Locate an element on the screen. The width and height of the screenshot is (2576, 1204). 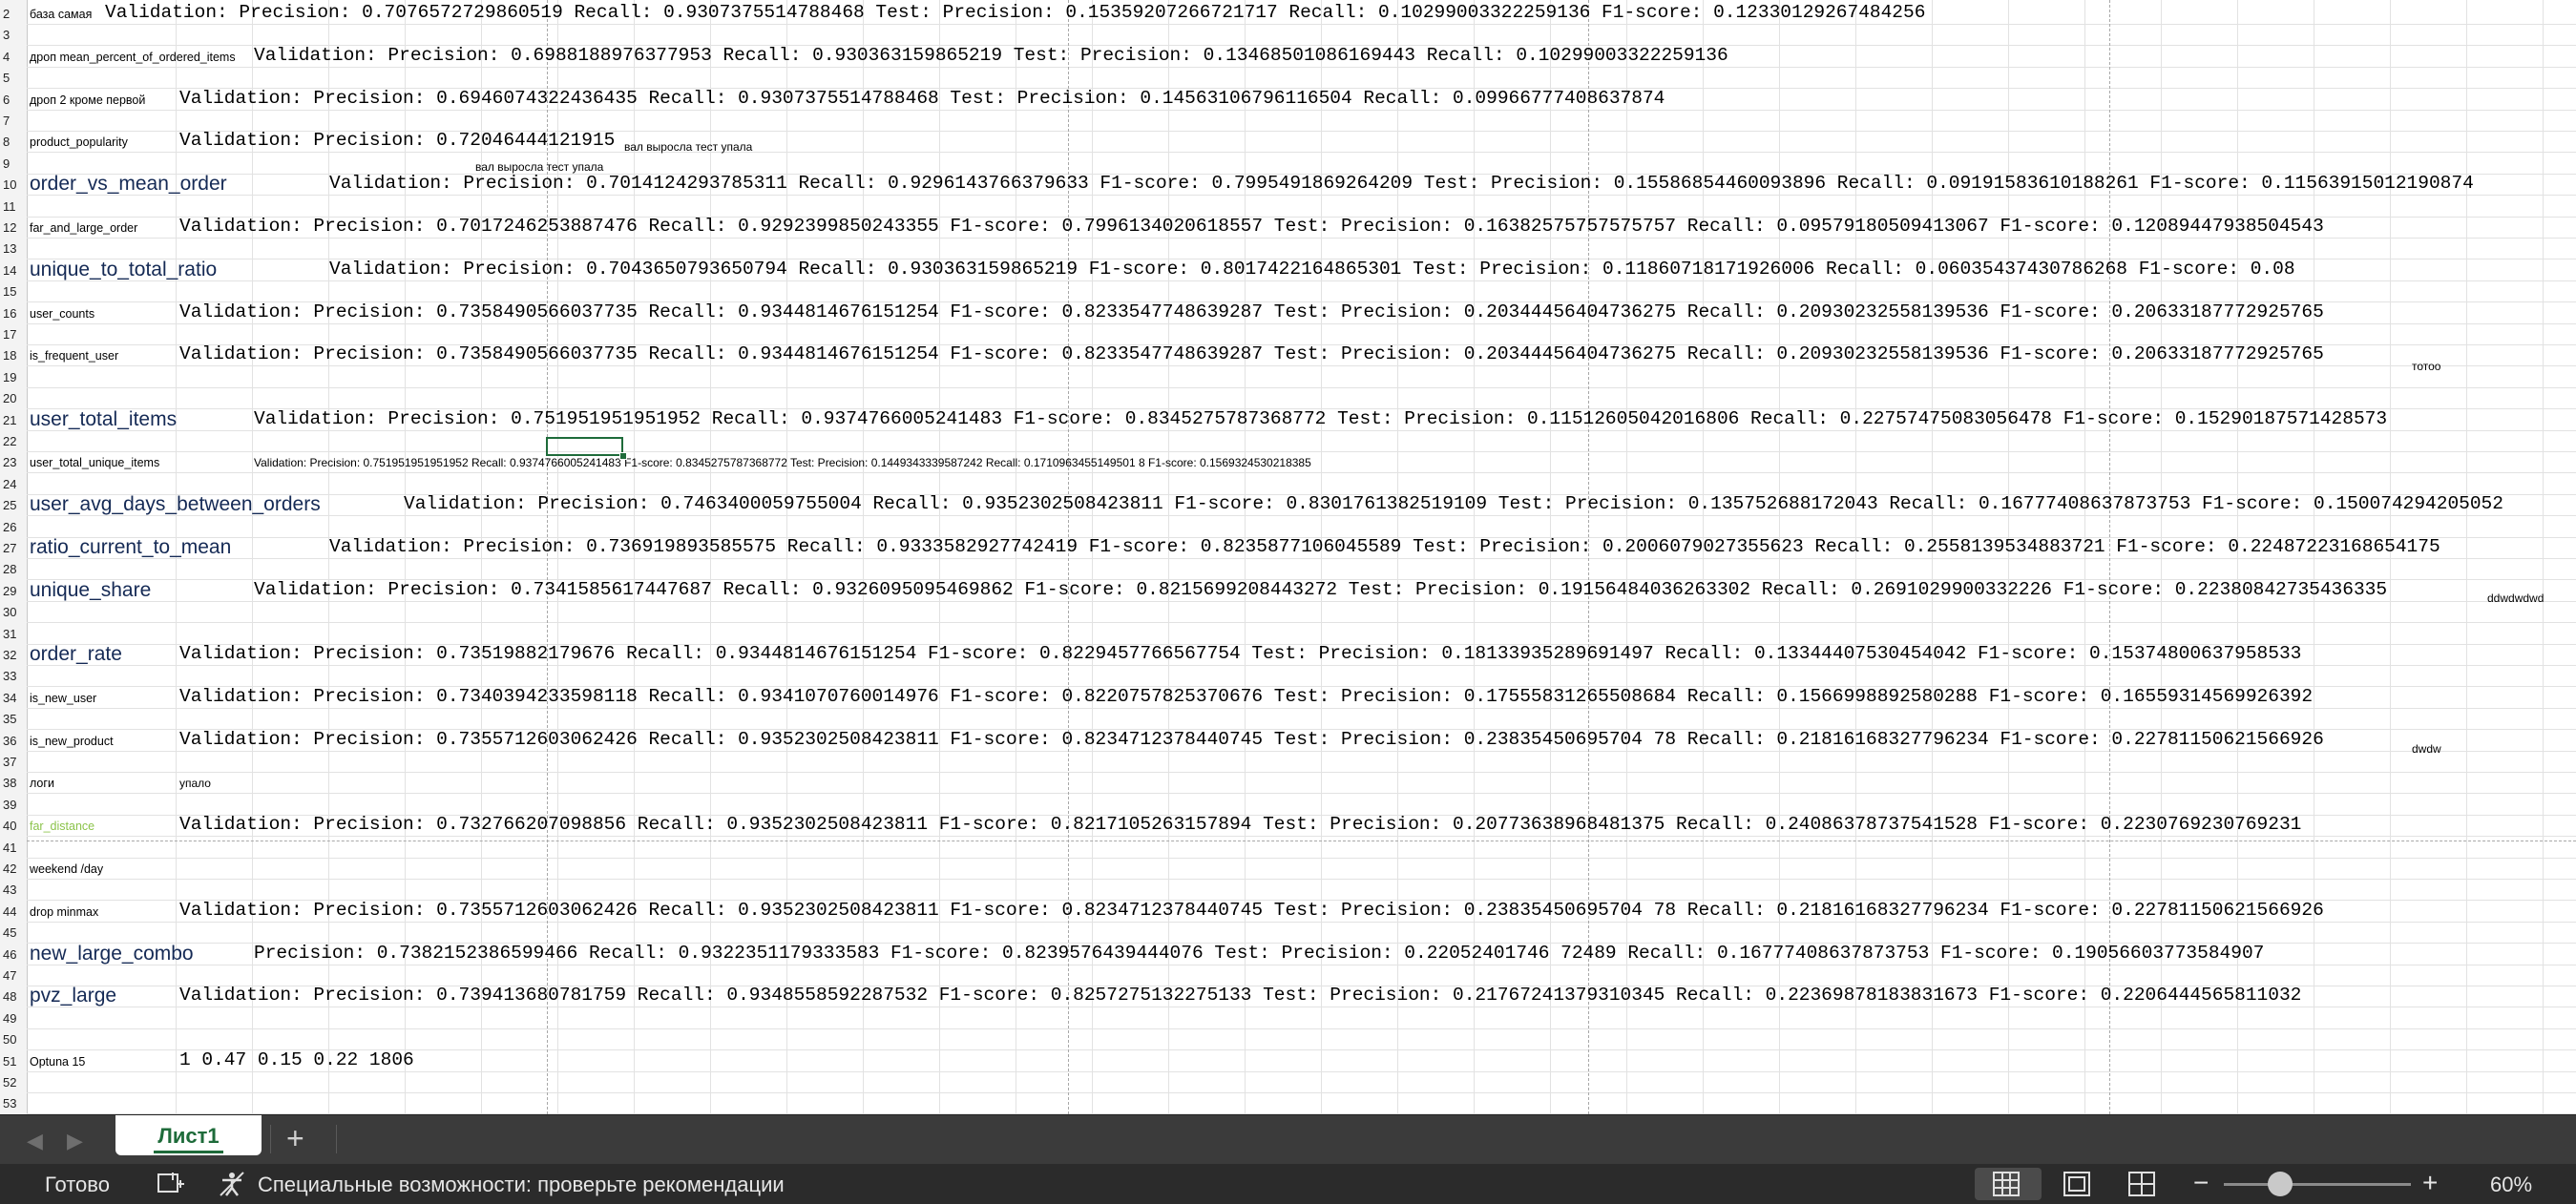
chevron-left-icon: ◀ is located at coordinates (35, 1141).